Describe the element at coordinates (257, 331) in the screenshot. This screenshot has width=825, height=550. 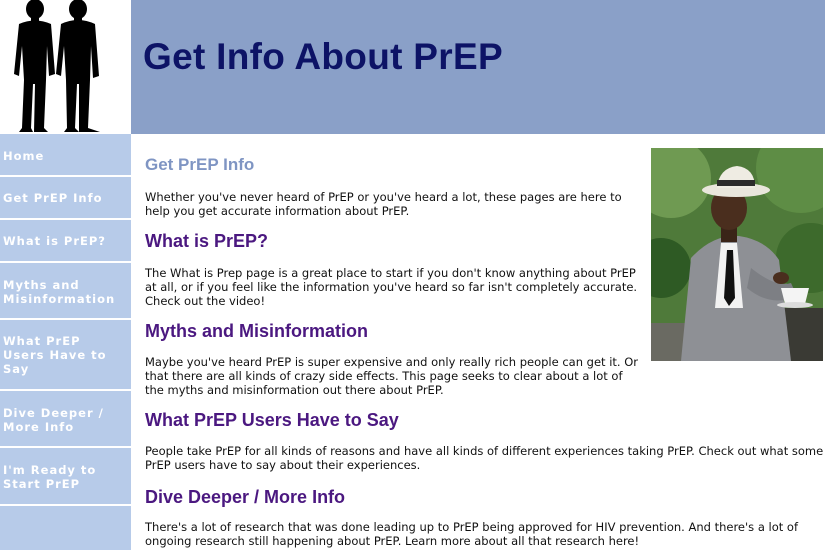
I see `heading-myths: Myths and Misinformation` at that location.